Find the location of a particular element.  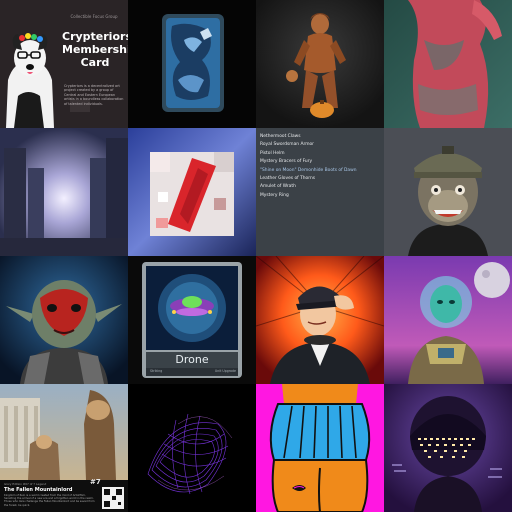

tile-bronze-figure is located at coordinates (320, 64).